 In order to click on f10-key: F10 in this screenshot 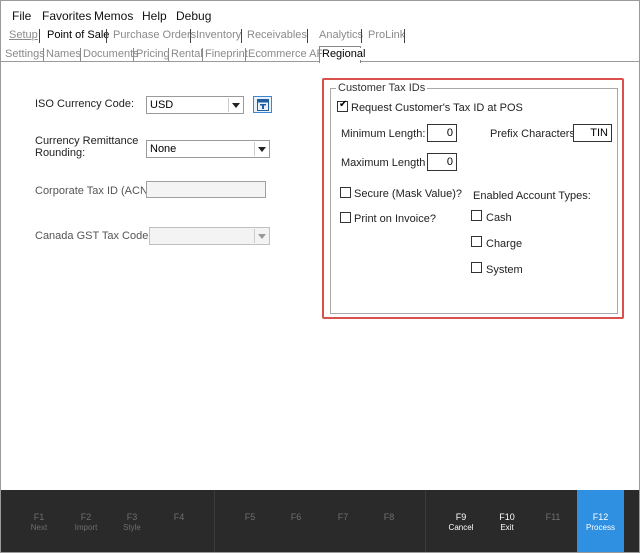, I will do `click(507, 517)`.